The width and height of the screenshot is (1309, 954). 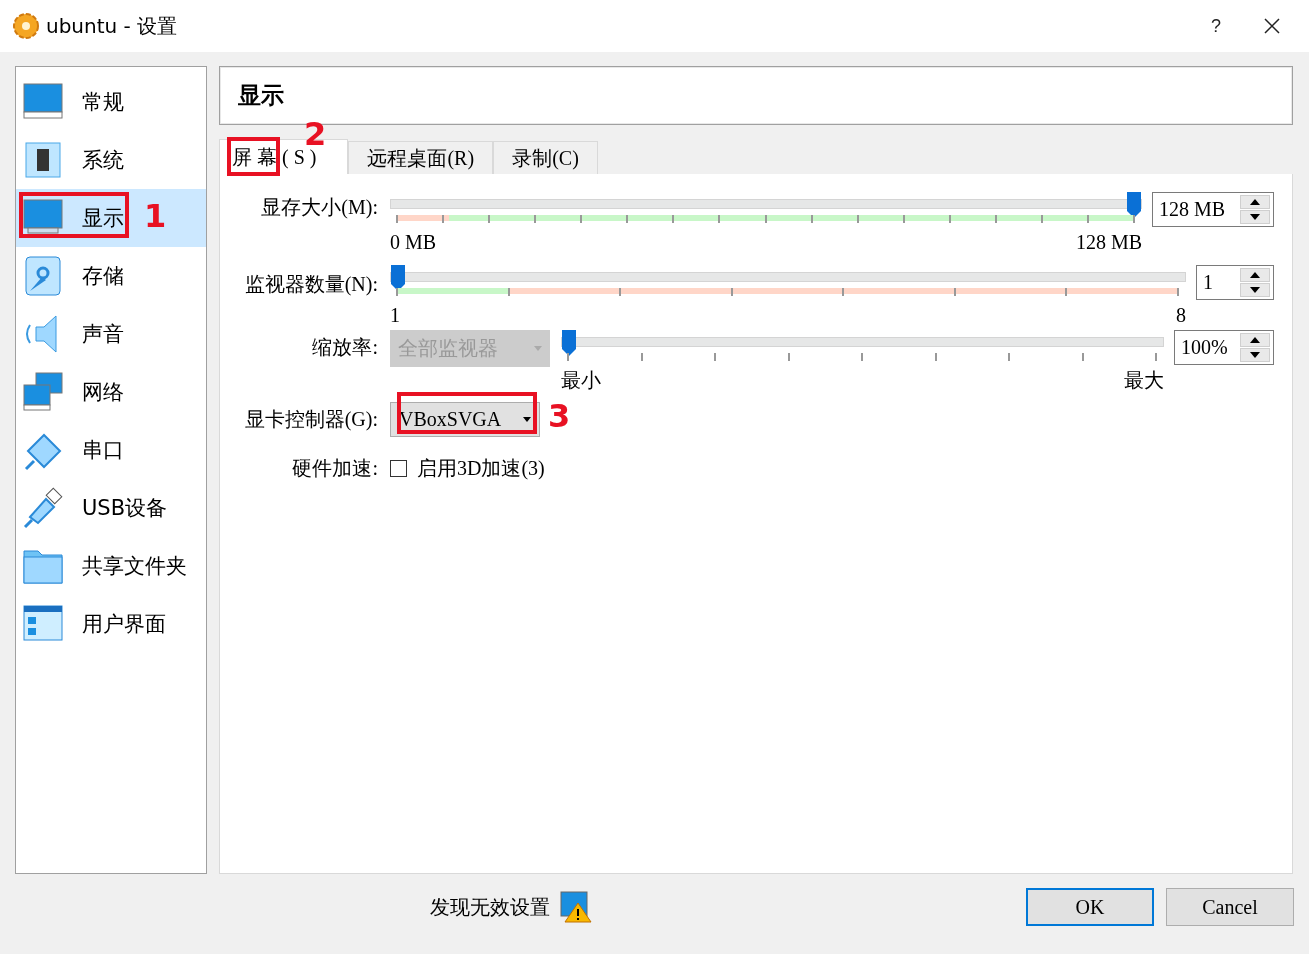 I want to click on field-label: 显卡控制器(G):, so click(x=311, y=419).